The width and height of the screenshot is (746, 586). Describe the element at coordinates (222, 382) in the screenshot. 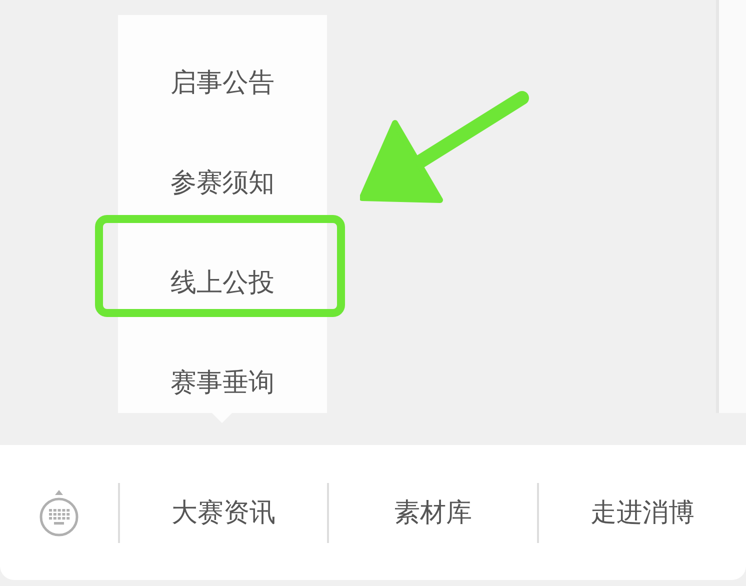

I see `menu-item: 赛事垂询` at that location.